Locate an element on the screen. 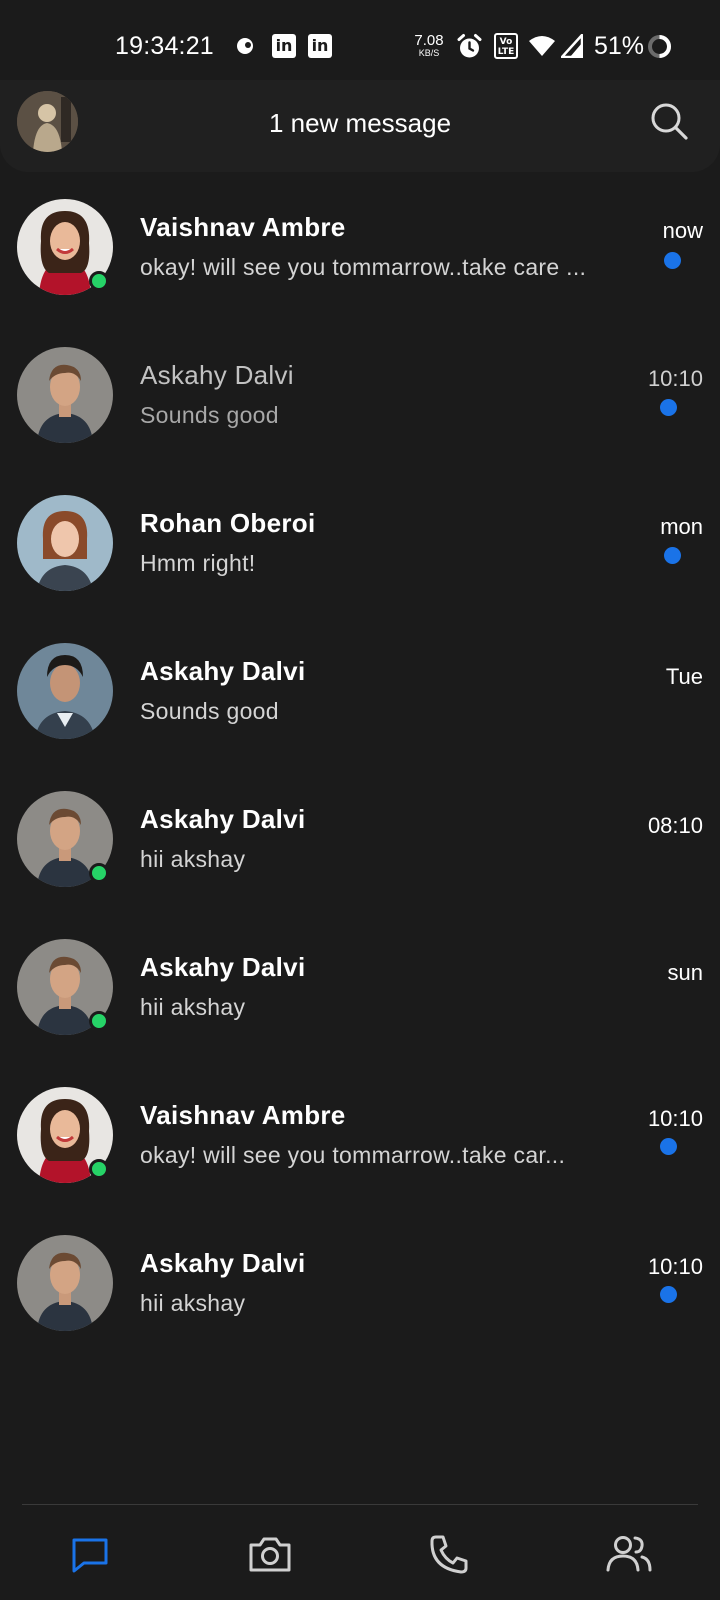 This screenshot has width=720, height=1600. chat-icon is located at coordinates (90, 1555).